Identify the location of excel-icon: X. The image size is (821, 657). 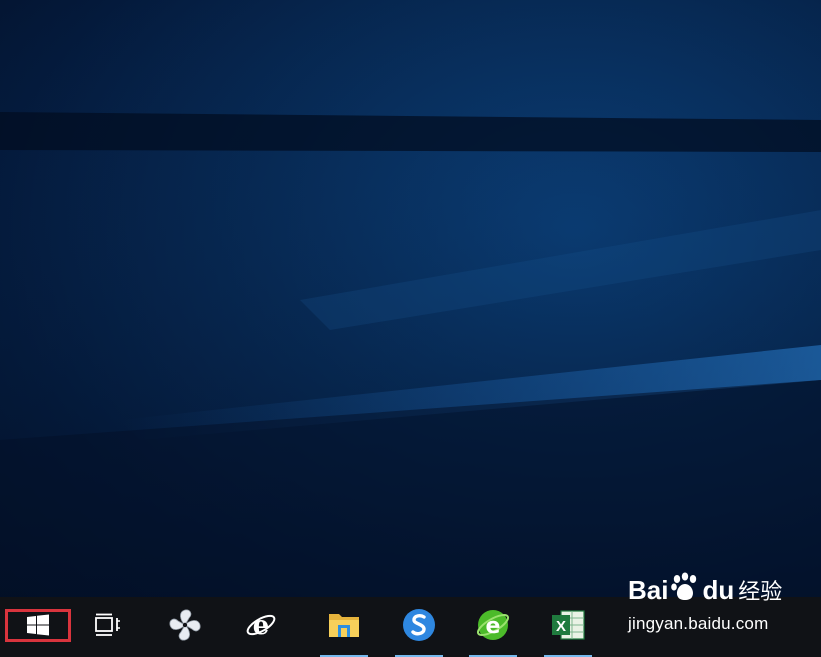
(568, 627).